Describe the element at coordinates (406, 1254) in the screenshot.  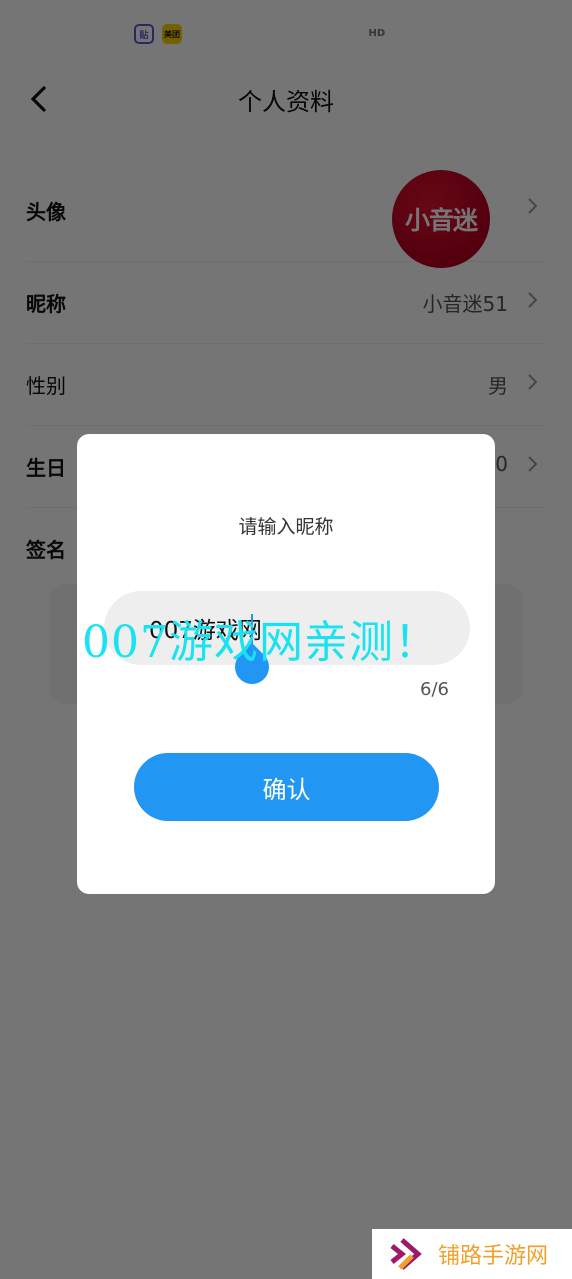
I see `double-arrow-logo-icon` at that location.